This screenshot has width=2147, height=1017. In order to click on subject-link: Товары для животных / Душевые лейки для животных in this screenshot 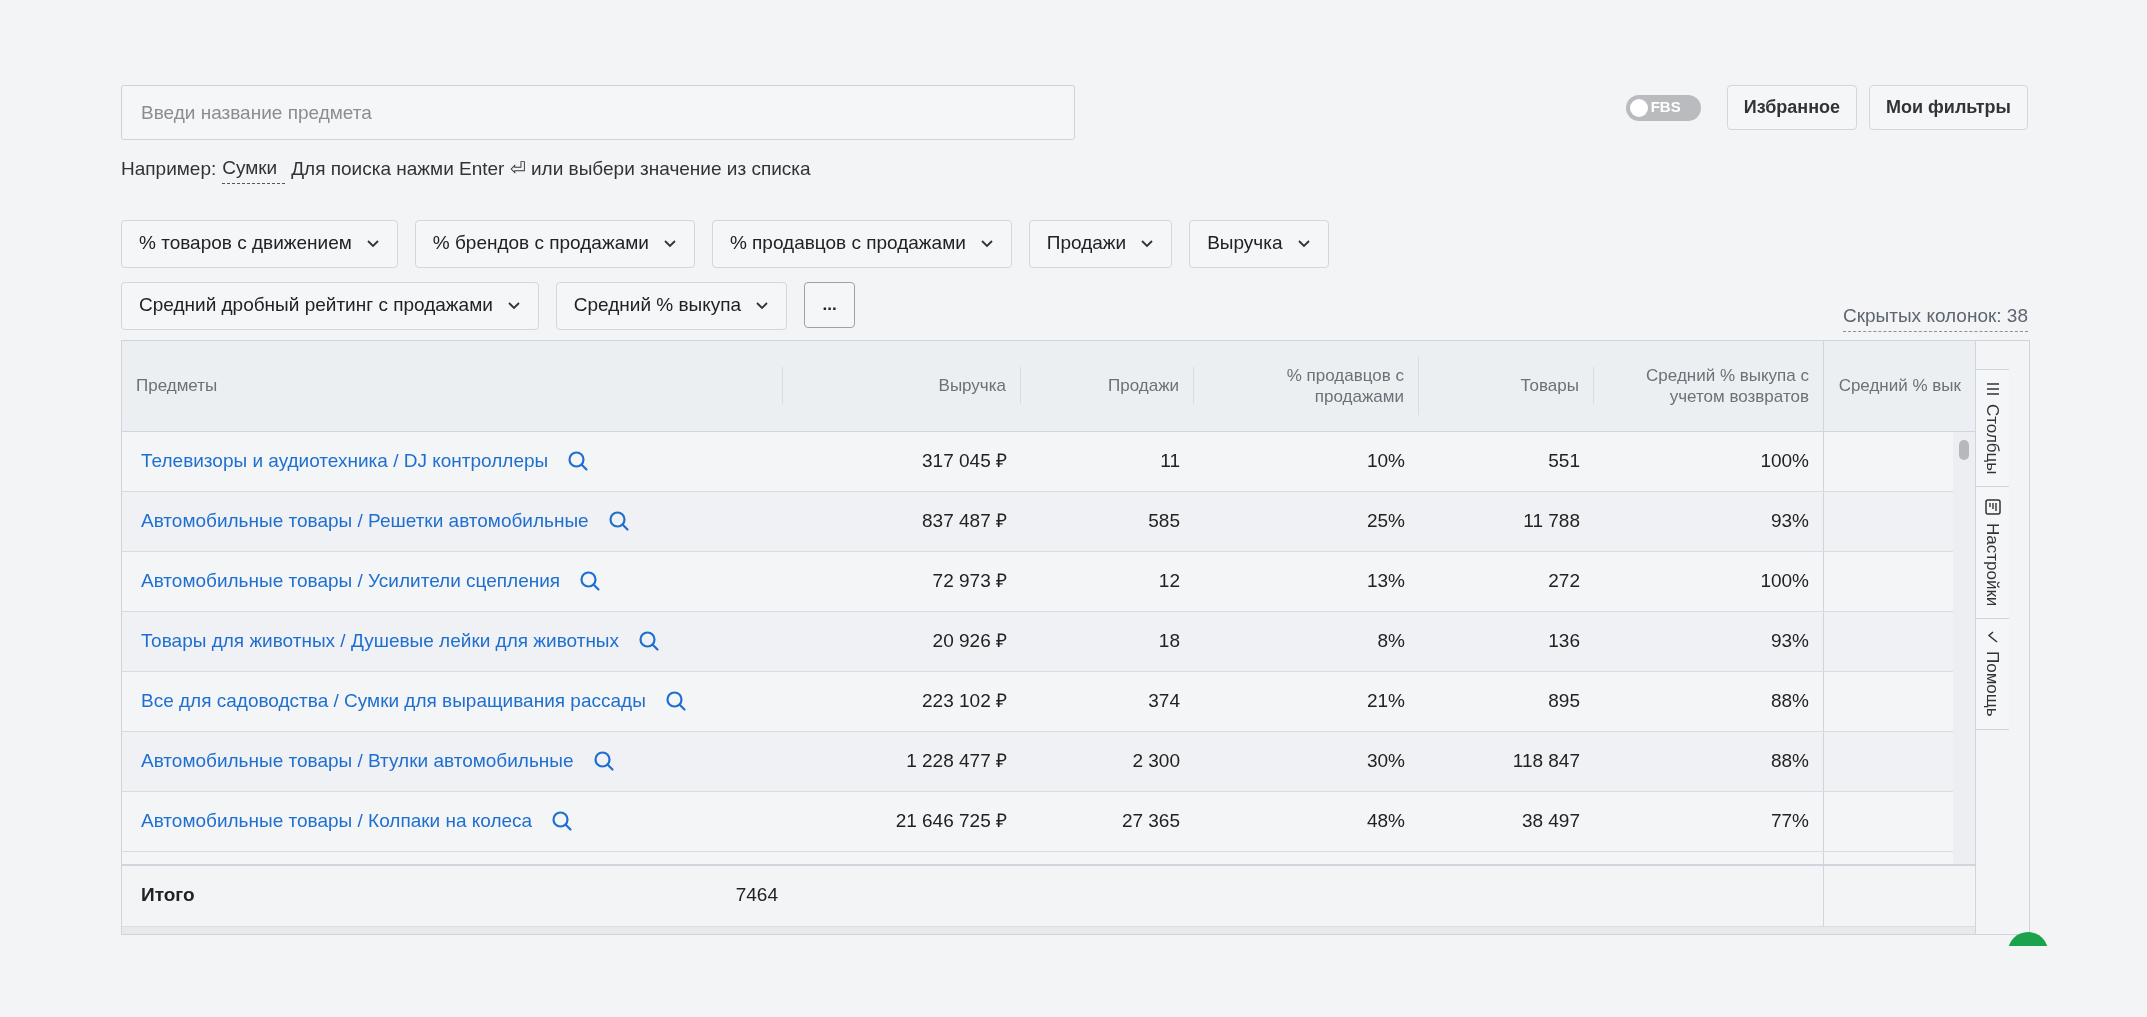, I will do `click(380, 641)`.